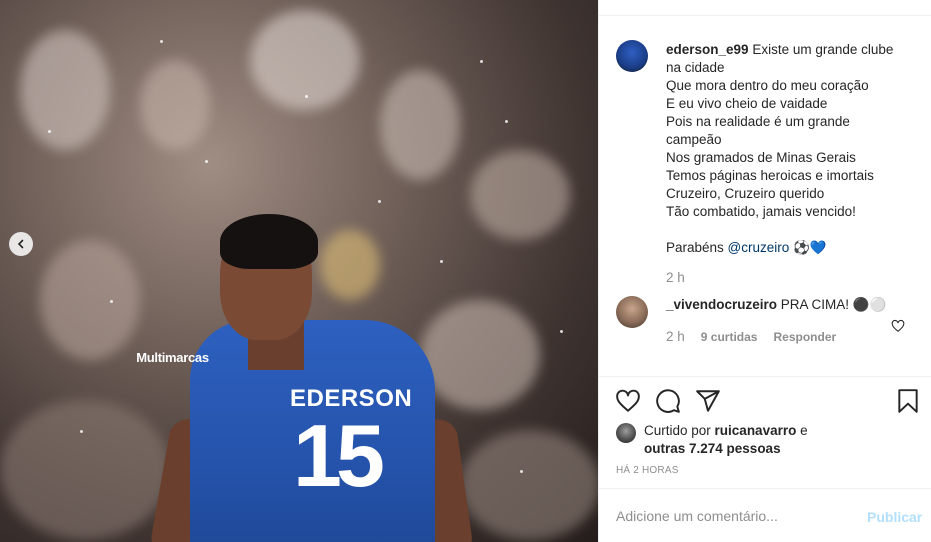  I want to click on liked-by-others: outras 7.274 pessoas, so click(712, 448).